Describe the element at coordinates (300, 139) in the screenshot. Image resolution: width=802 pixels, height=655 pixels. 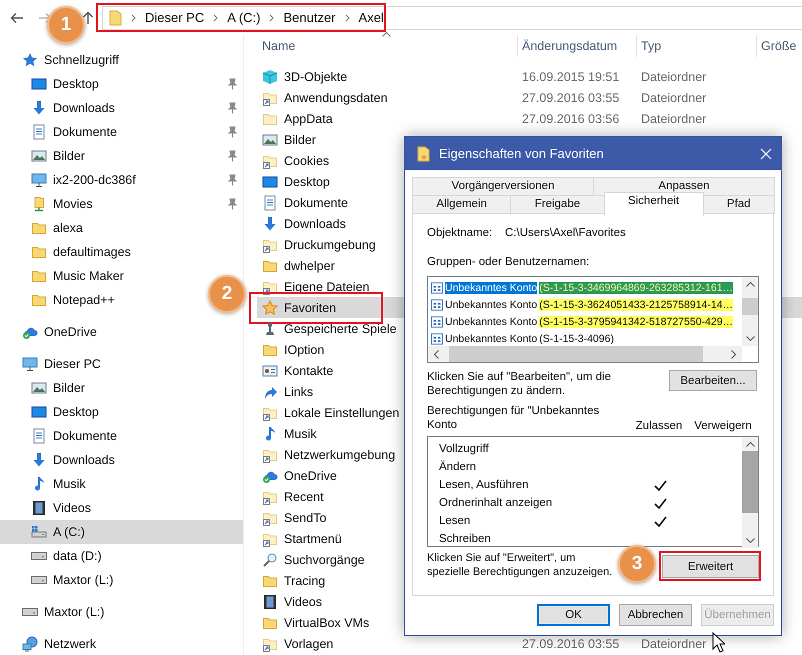
I see `file-name: Bilder` at that location.